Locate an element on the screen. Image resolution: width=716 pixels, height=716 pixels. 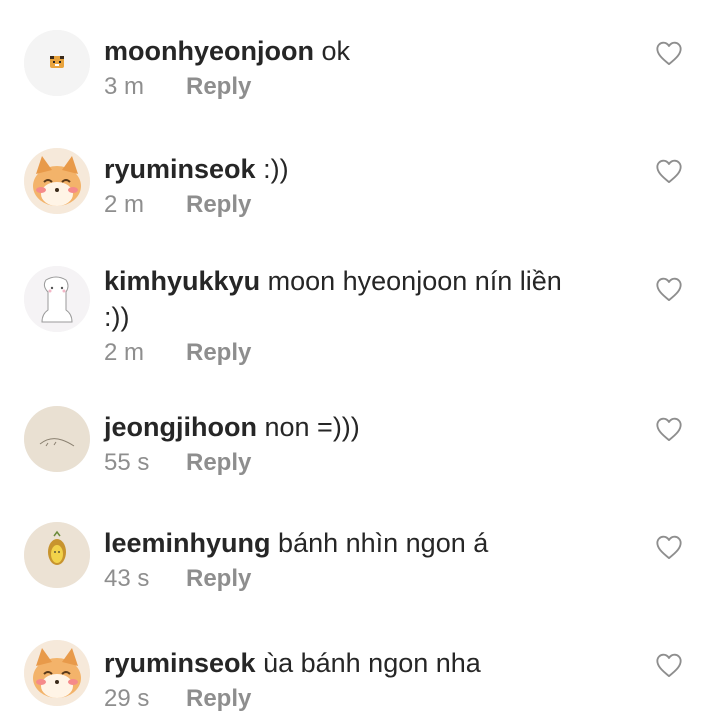
comment-text: leeminhyung bánh nhìn ngon á is located at coordinates (344, 543).